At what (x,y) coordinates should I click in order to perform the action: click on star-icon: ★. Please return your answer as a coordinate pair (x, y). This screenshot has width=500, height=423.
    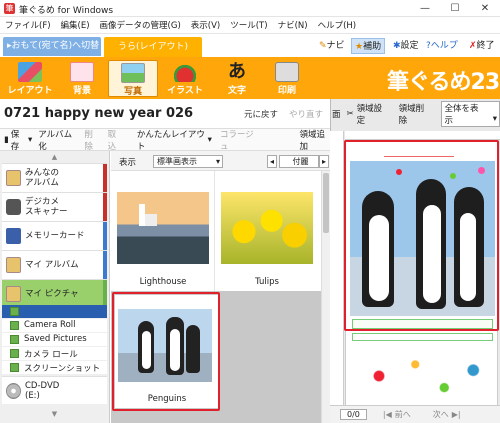
    Looking at the image, I should click on (359, 47).